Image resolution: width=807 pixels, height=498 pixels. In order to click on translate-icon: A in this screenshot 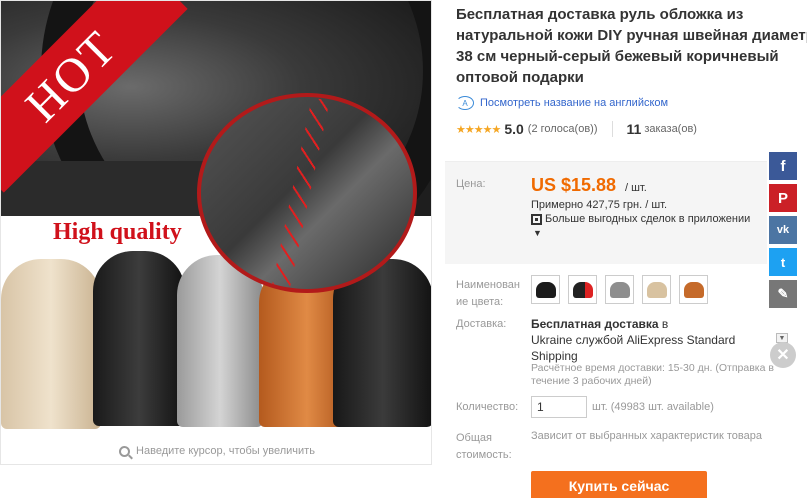, I will do `click(465, 103)`.